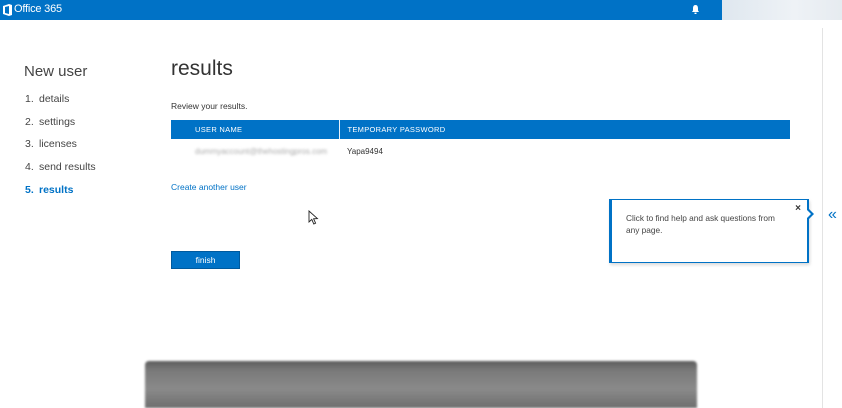  Describe the element at coordinates (56, 71) in the screenshot. I see `wizard-title: New user` at that location.